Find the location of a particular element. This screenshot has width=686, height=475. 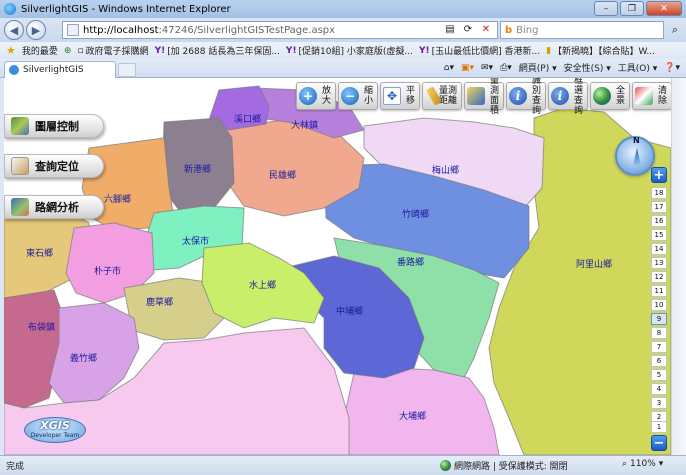

measure-area-button: 量測面積 is located at coordinates (484, 97).